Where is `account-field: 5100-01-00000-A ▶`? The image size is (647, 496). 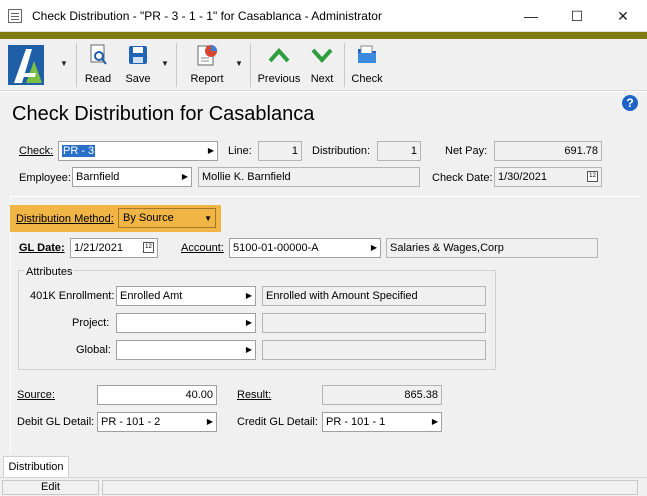 account-field: 5100-01-00000-A ▶ is located at coordinates (305, 248).